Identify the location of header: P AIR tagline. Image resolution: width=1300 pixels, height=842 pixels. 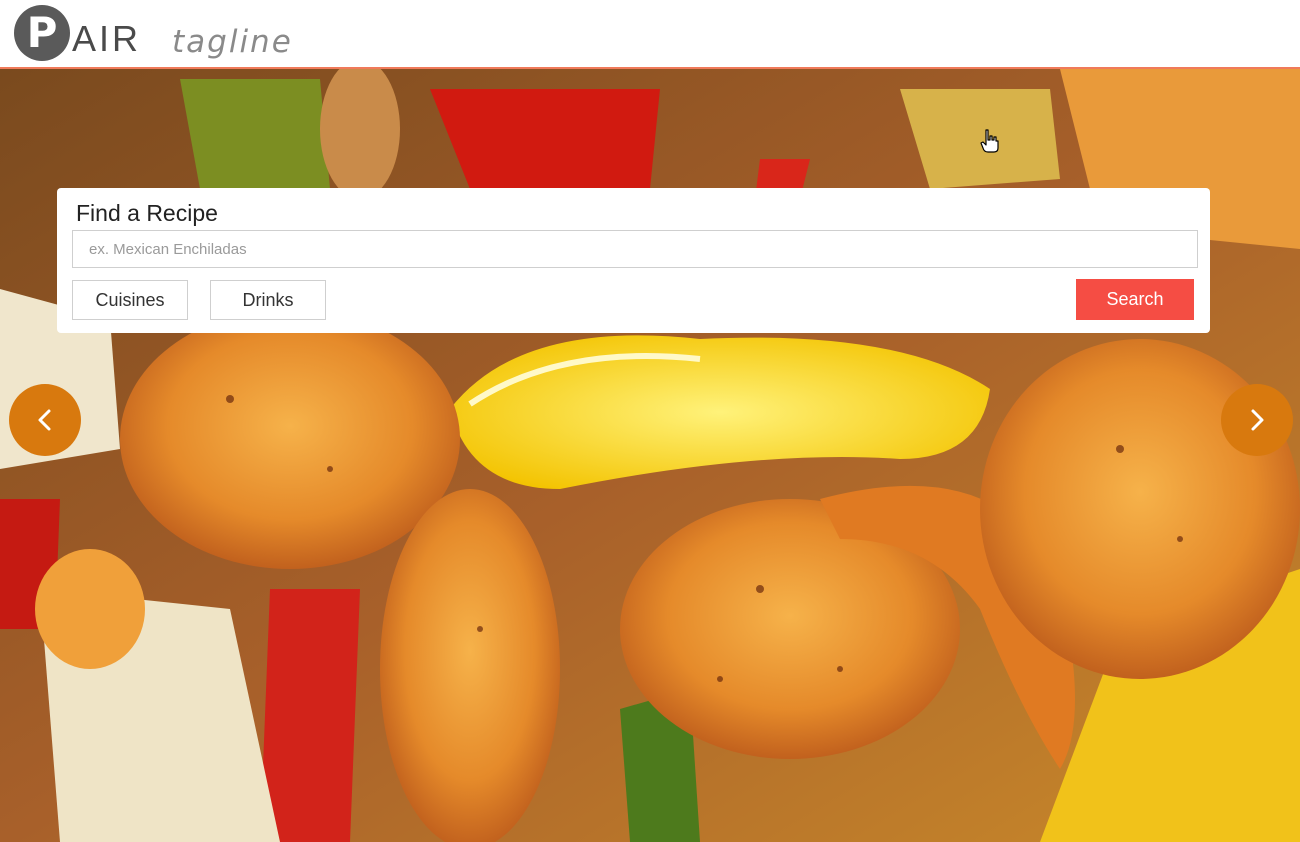
(650, 34).